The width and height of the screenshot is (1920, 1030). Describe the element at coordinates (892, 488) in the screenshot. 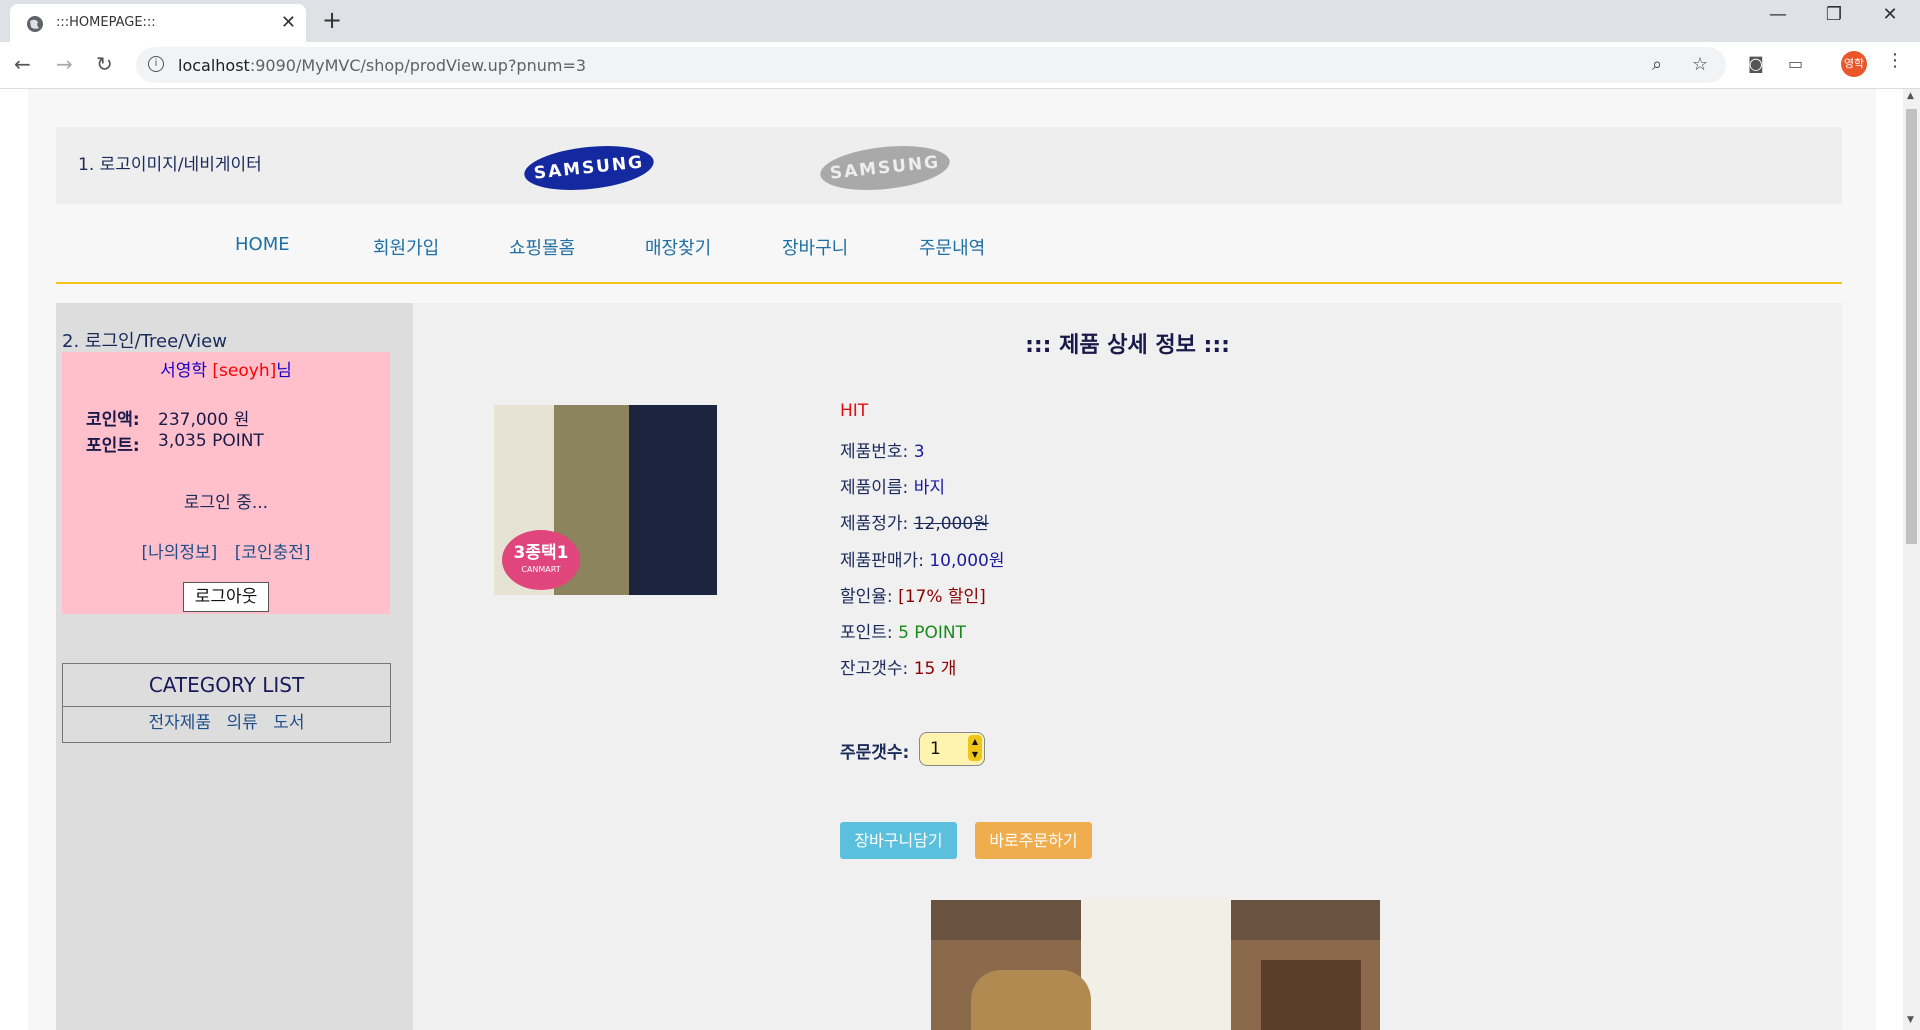

I see `product-name: 제품이름: 바지` at that location.